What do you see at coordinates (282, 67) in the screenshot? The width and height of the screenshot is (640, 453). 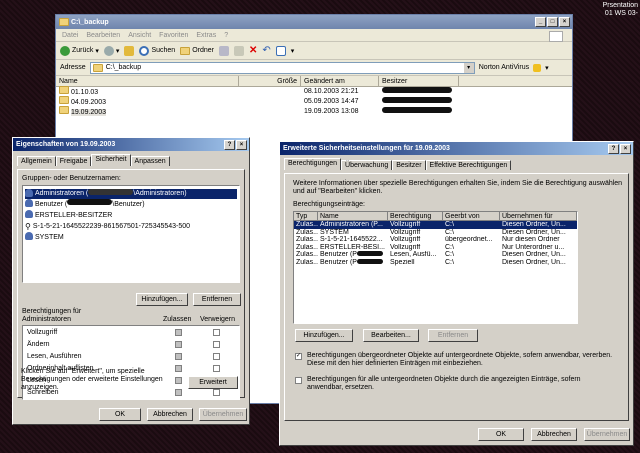 I see `address-input: C:\_backup ▾` at bounding box center [282, 67].